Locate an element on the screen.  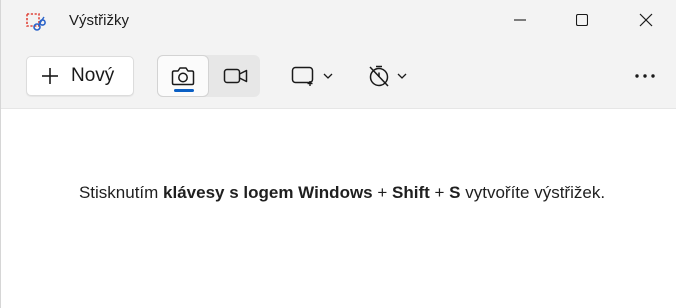
instruction-s-key: S is located at coordinates (455, 192).